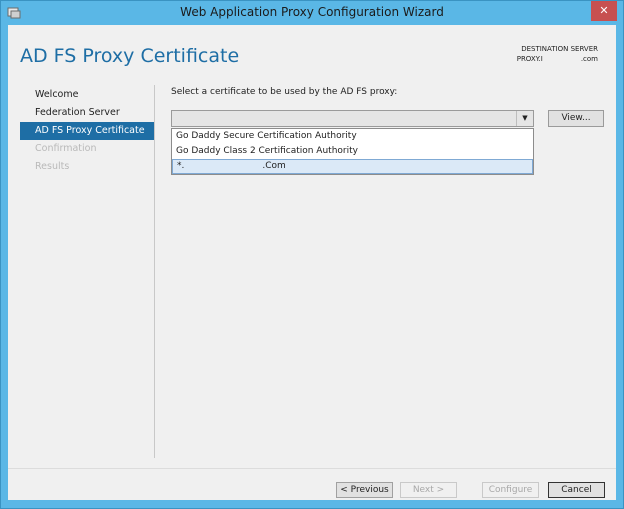  Describe the element at coordinates (130, 56) in the screenshot. I see `page-title: AD FS Proxy Certificate` at that location.